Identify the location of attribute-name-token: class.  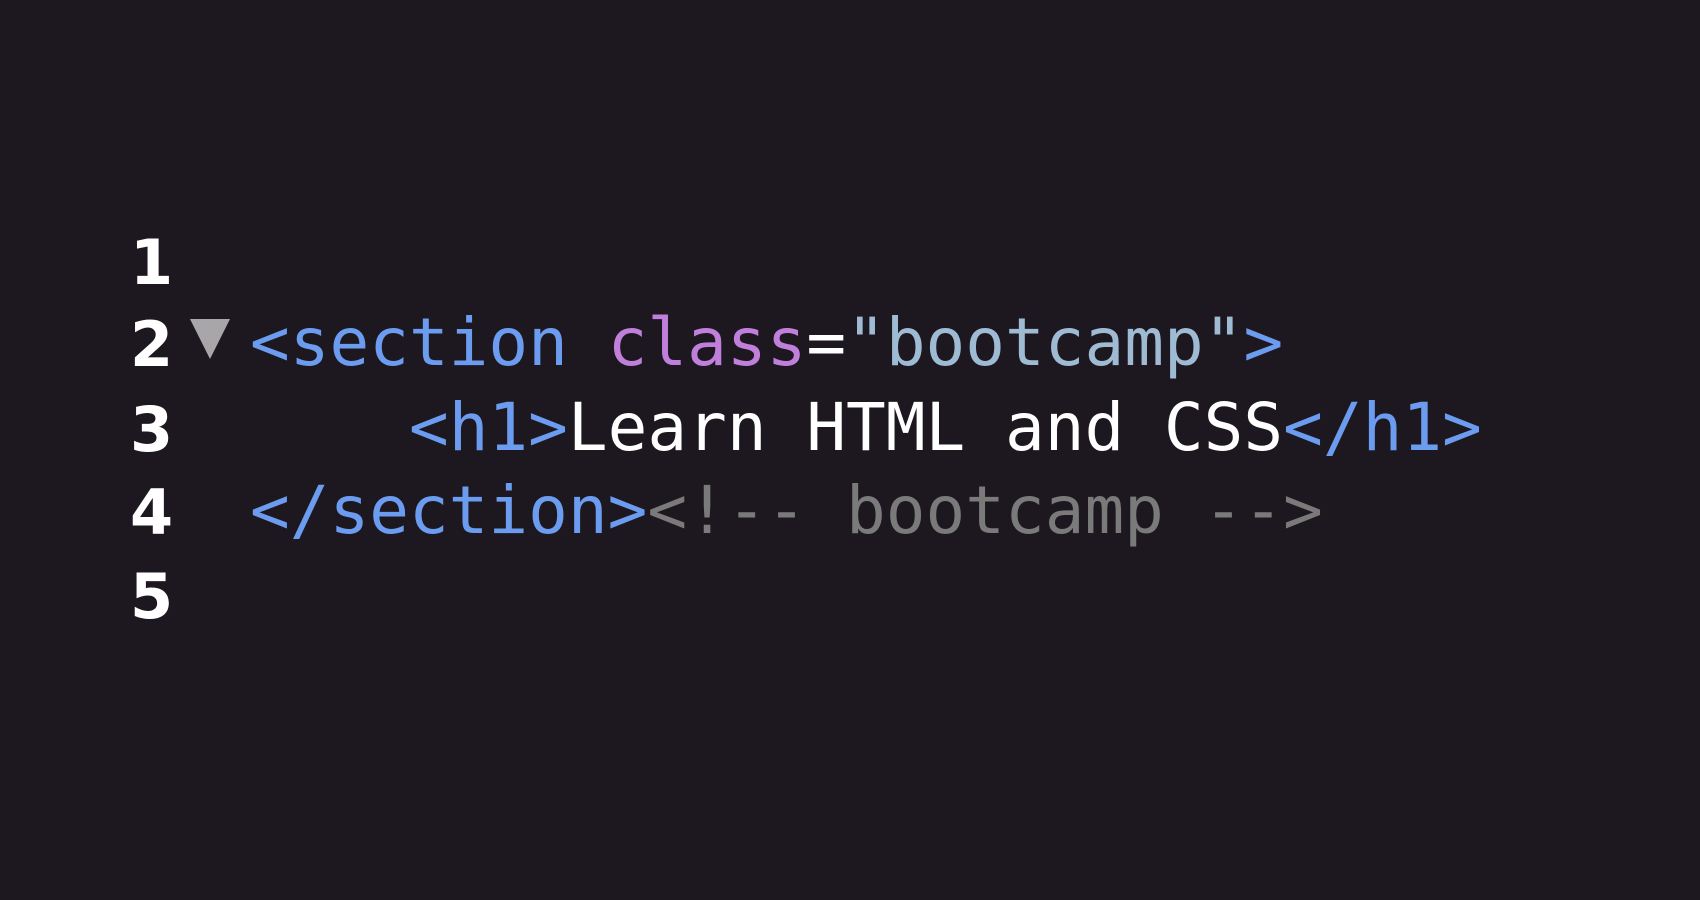
(707, 342).